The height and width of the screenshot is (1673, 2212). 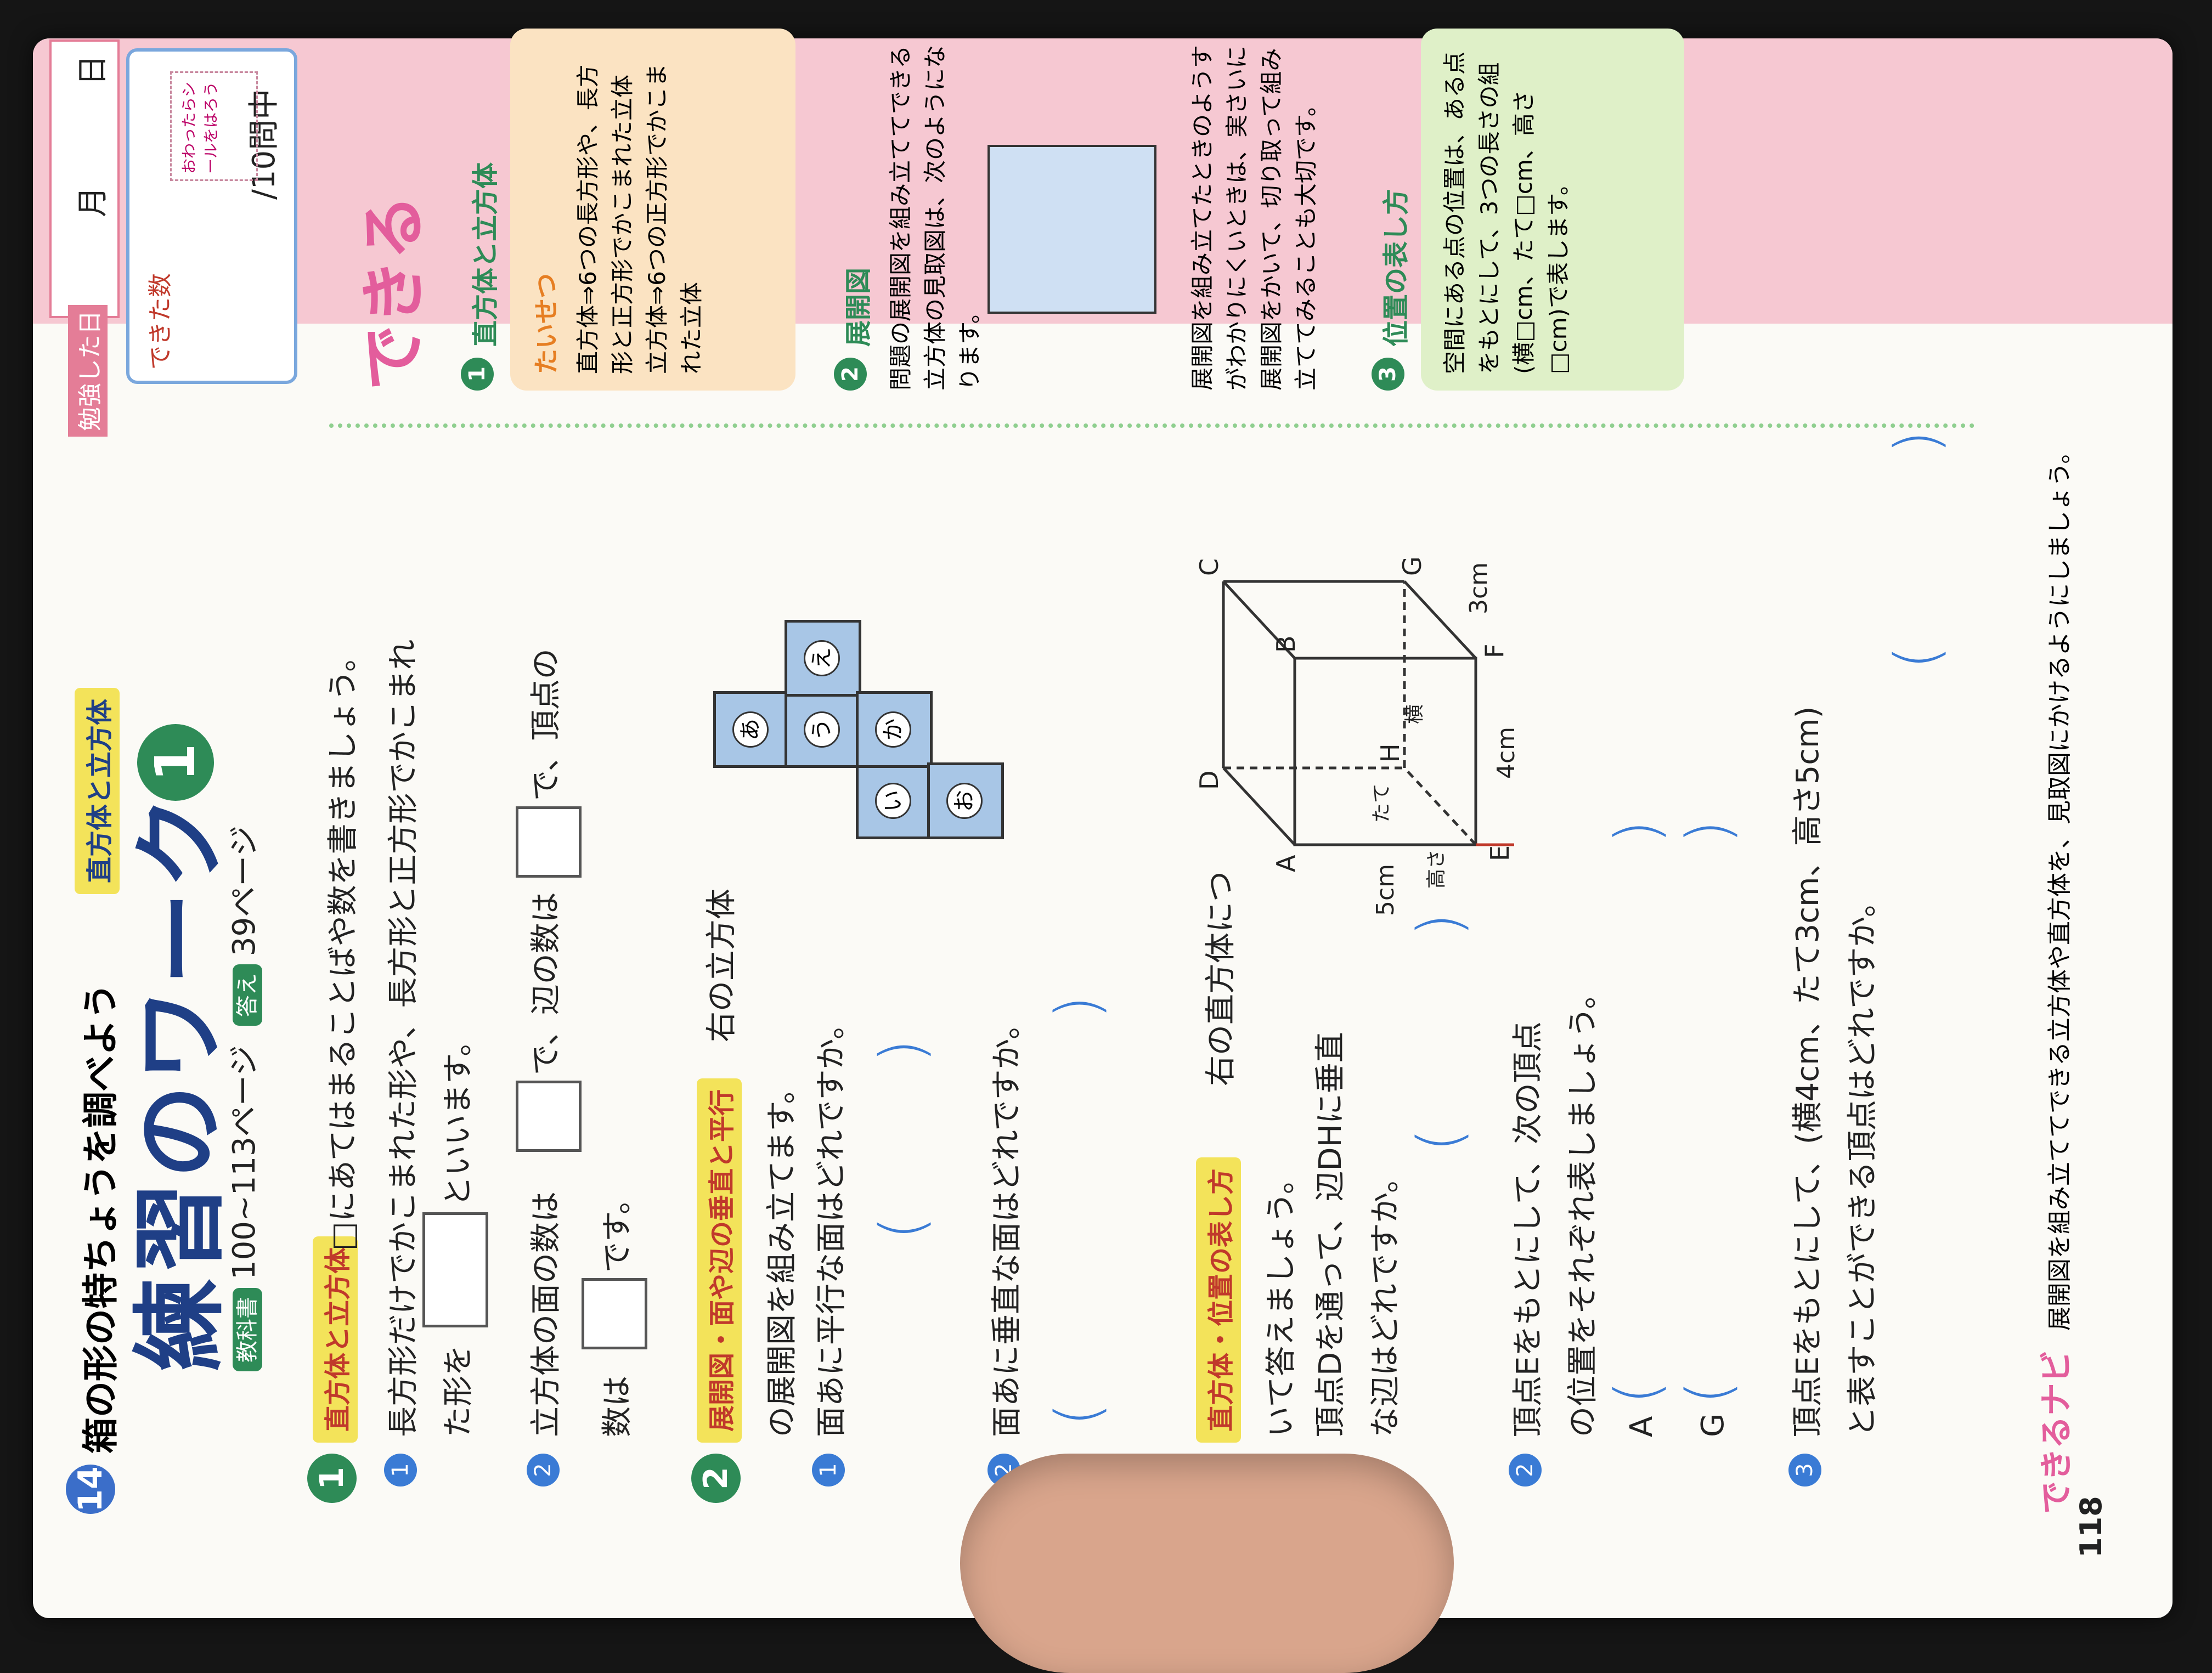 I want to click on section2-number: 2, so click(x=716, y=1478).